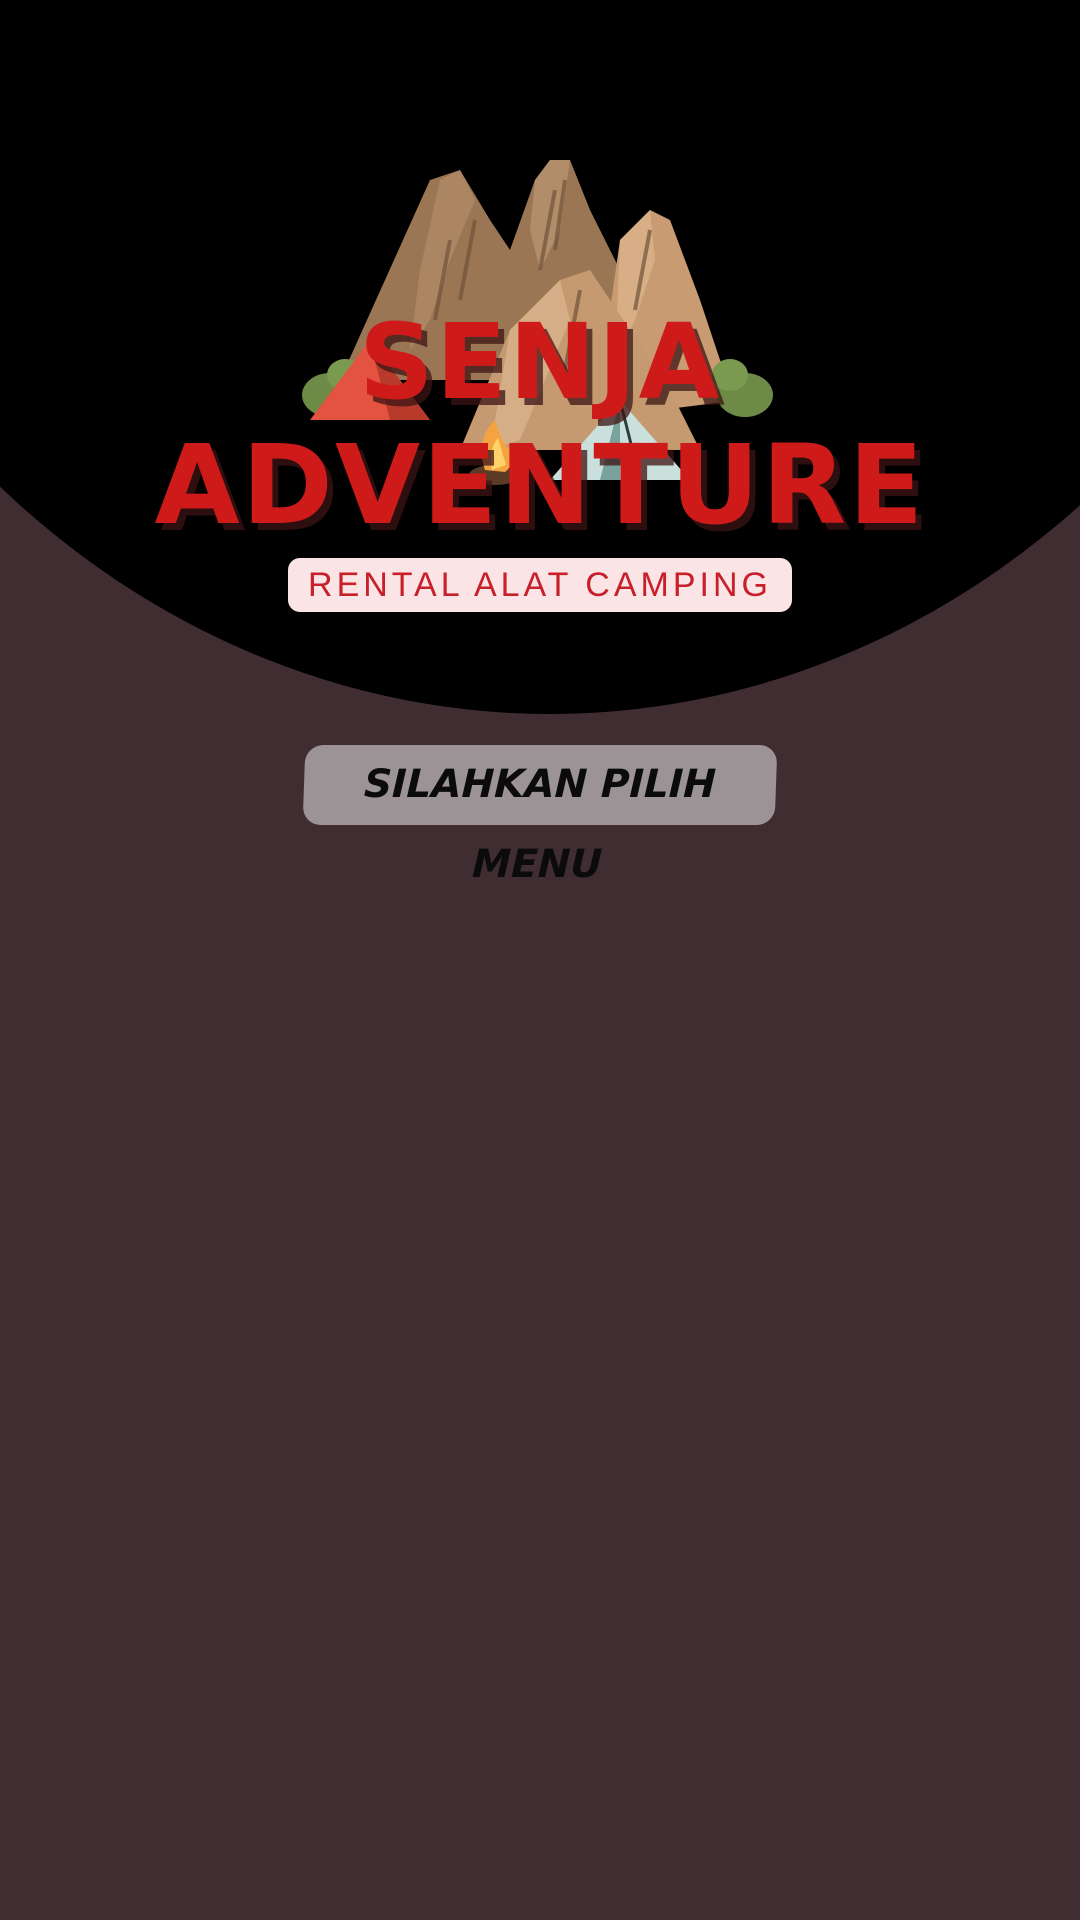 This screenshot has height=1920, width=1080. What do you see at coordinates (540, 485) in the screenshot?
I see `brand-name-line-2: ADVENTURE` at bounding box center [540, 485].